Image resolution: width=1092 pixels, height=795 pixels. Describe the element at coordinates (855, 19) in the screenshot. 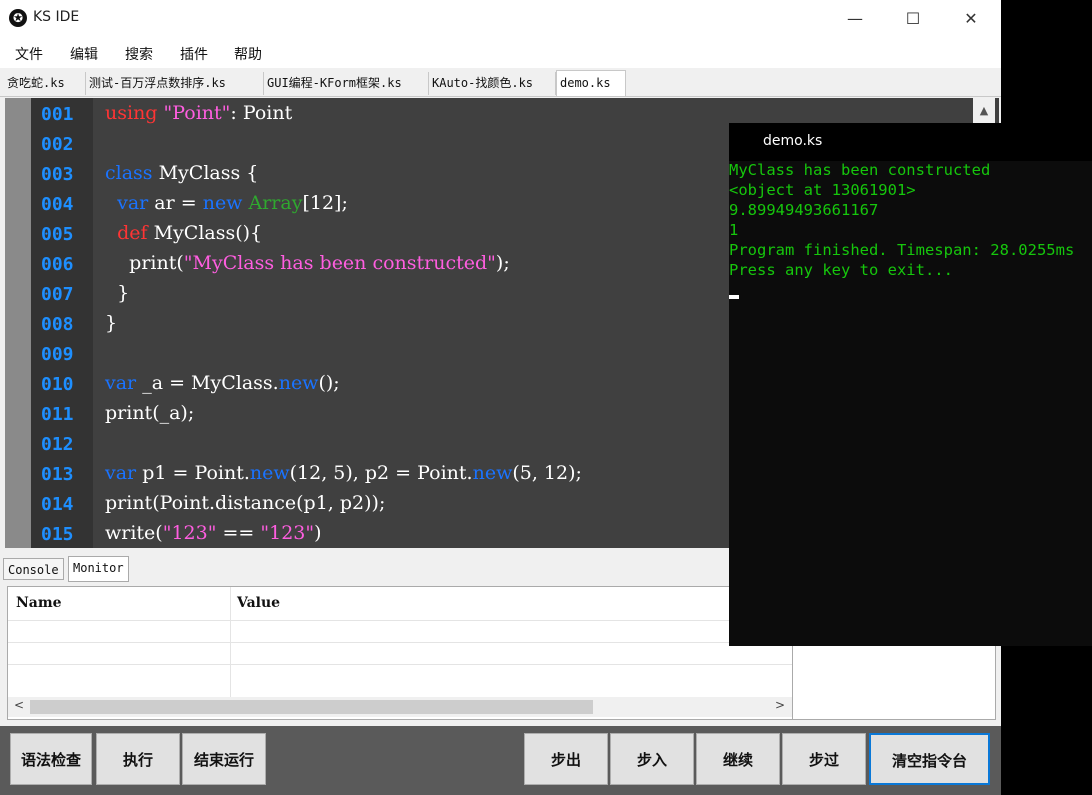

I see `minimize-button: —` at that location.